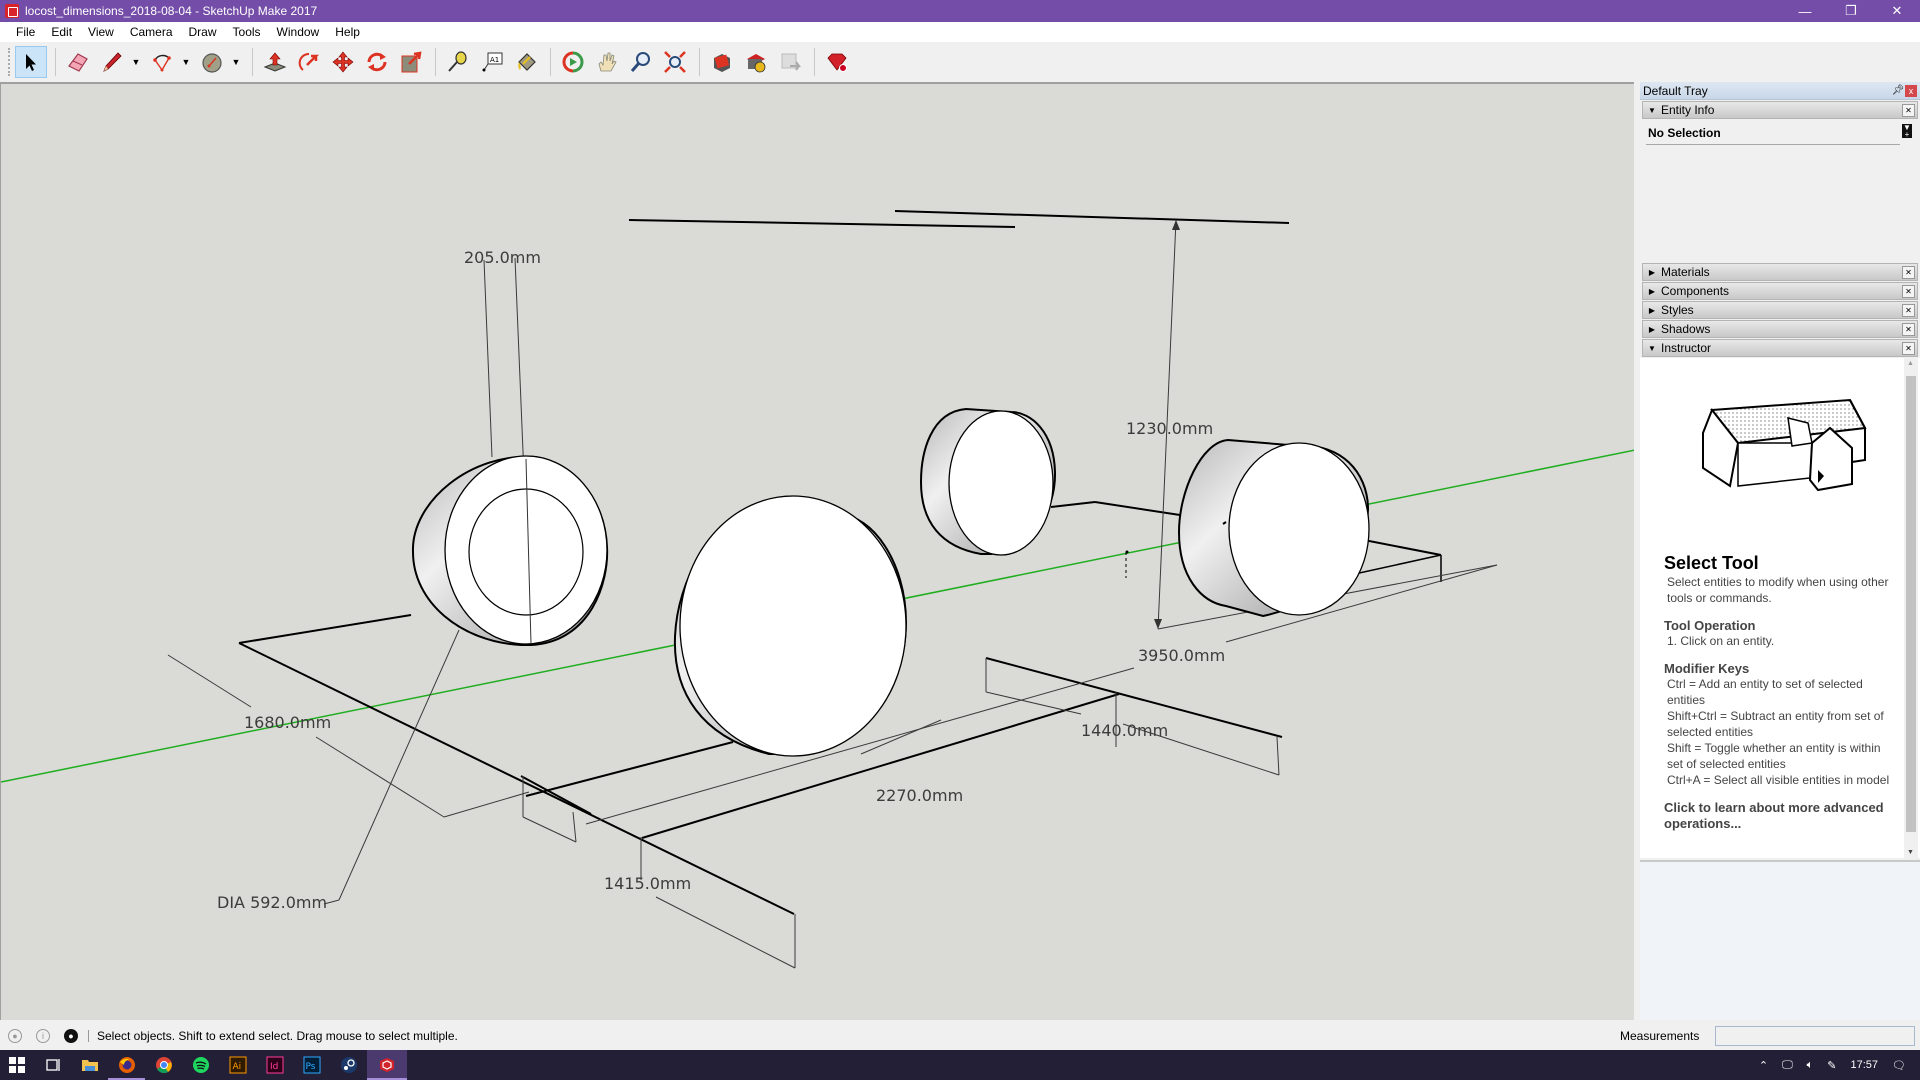 Image resolution: width=1920 pixels, height=1080 pixels. I want to click on scrollbar-thumb, so click(1911, 604).